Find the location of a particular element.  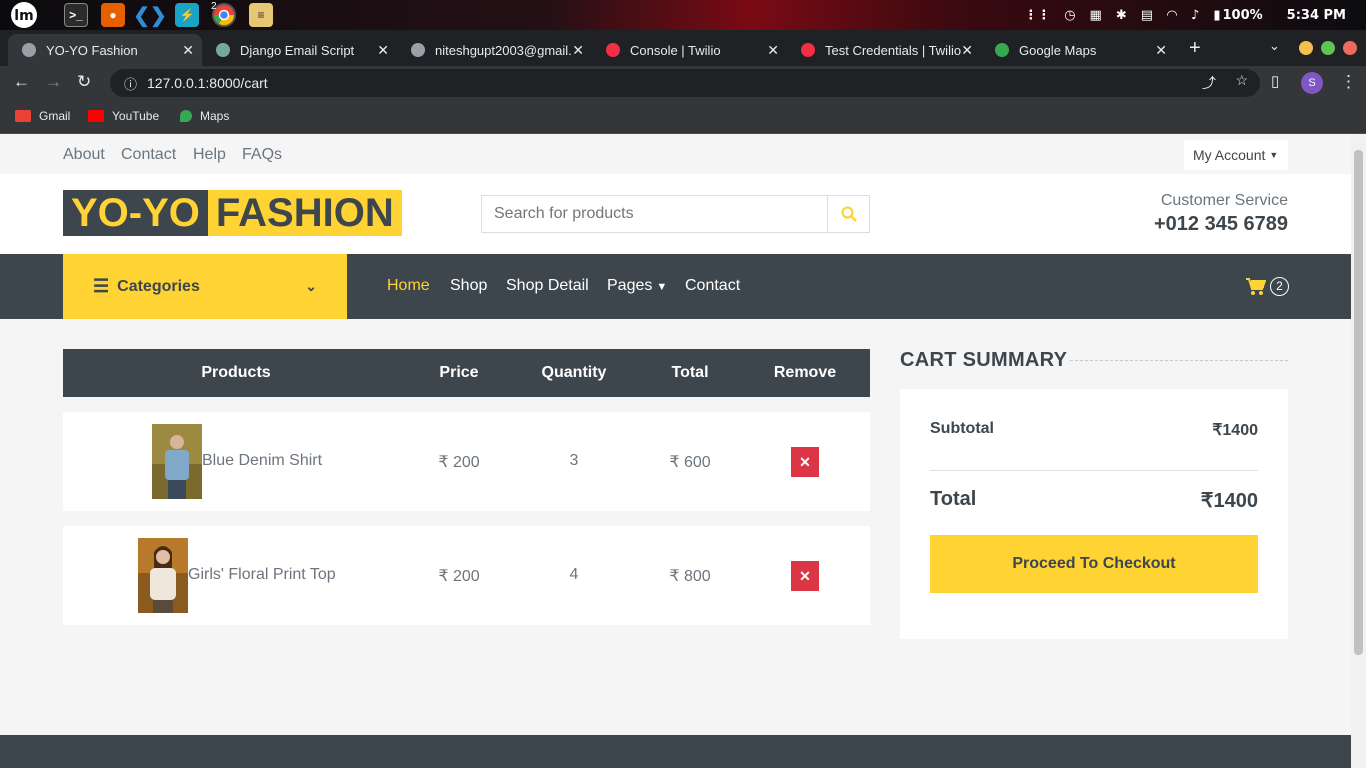

tab-twilio-credentials: Test Credentials | Twilio ✕ is located at coordinates (884, 50).